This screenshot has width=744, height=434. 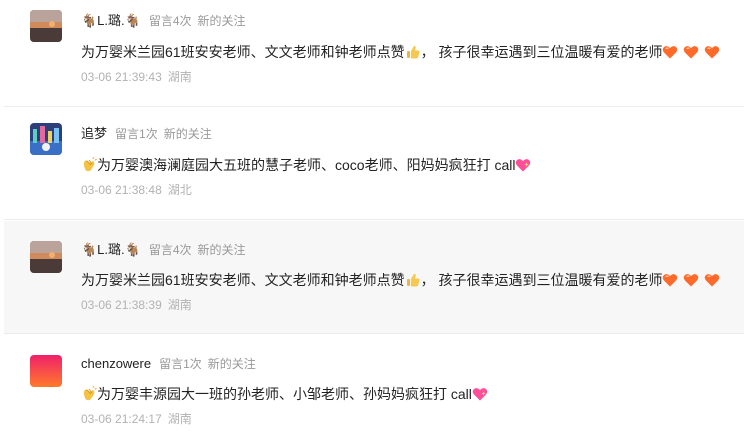 I want to click on comment-time: 03-06 21:39:43, so click(x=121, y=77).